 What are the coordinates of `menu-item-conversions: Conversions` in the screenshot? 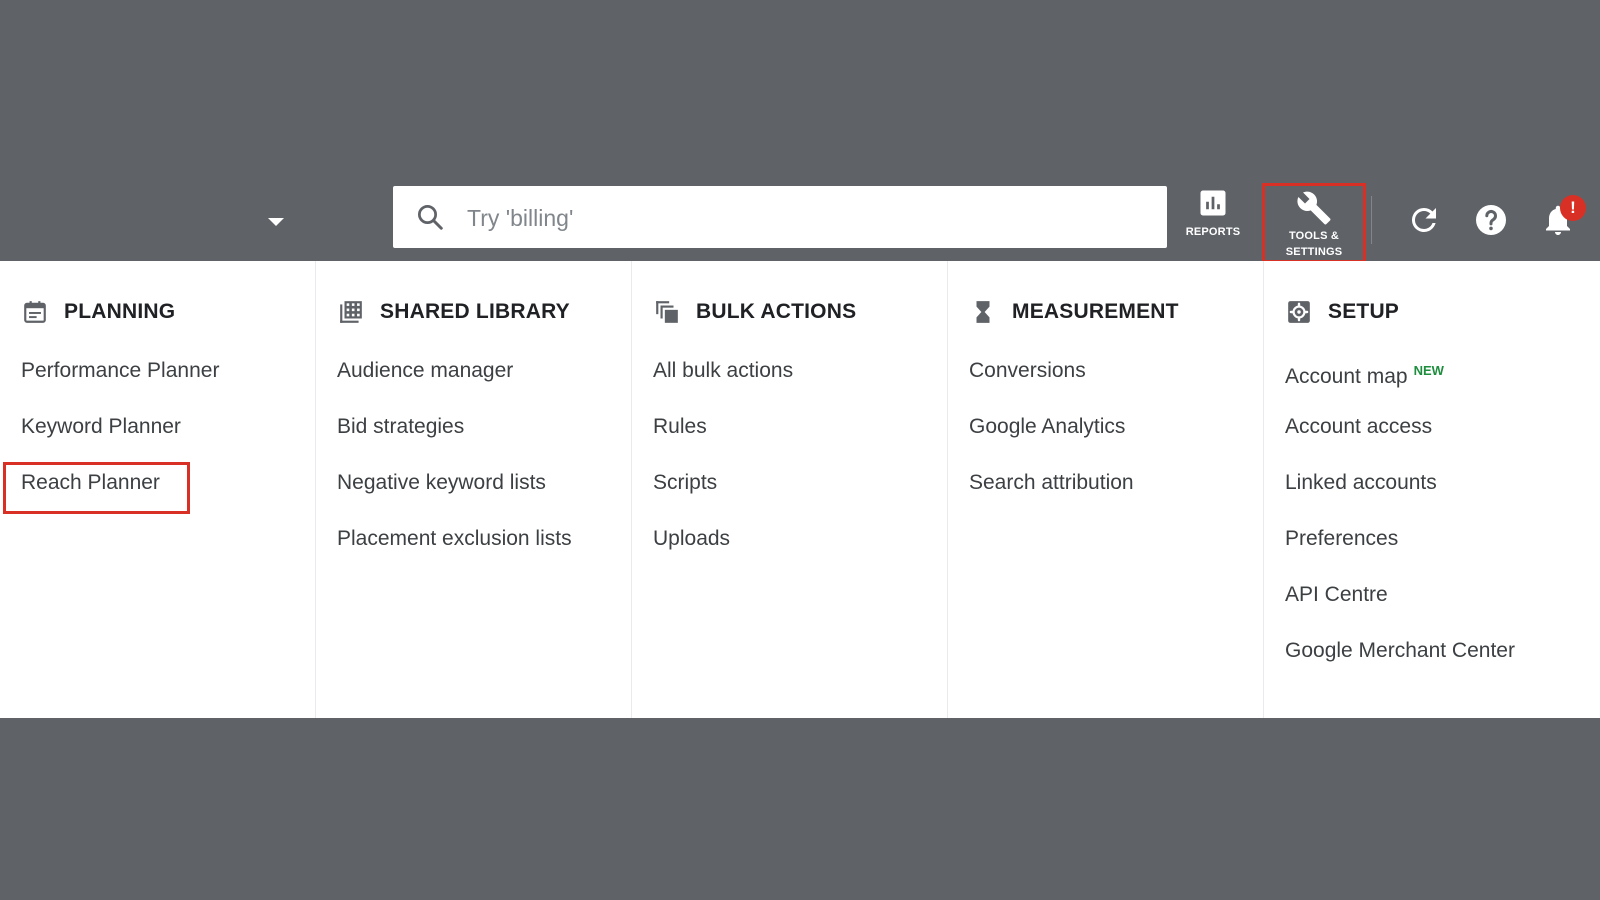 It's located at (1051, 383).